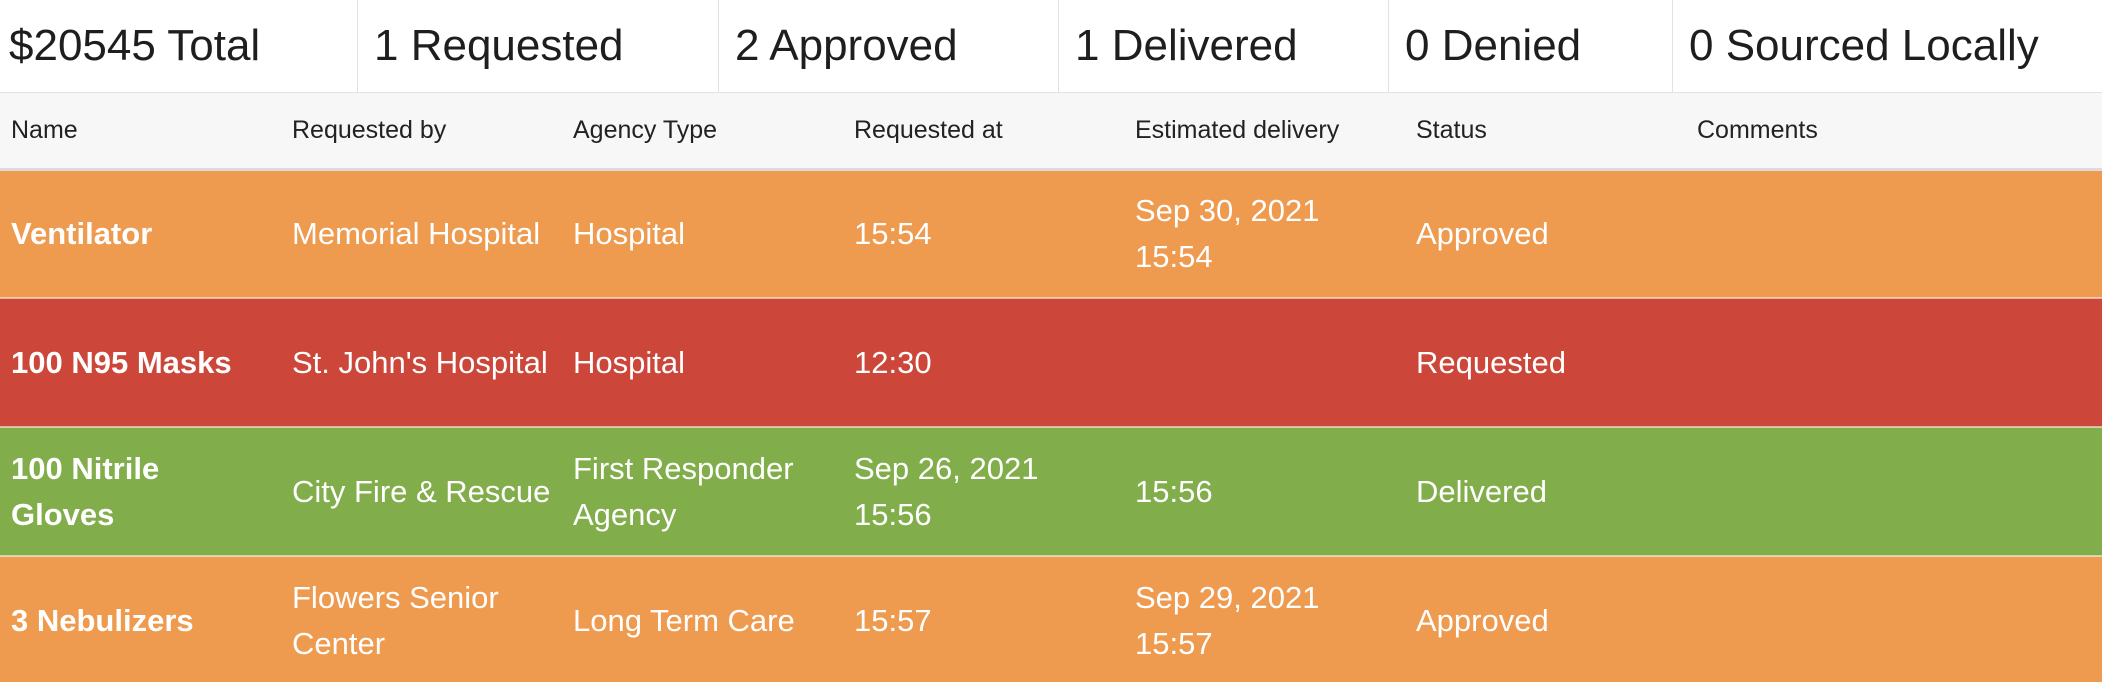  I want to click on summary-sourced-locally-count: 0 Sourced Locally, so click(1887, 46).